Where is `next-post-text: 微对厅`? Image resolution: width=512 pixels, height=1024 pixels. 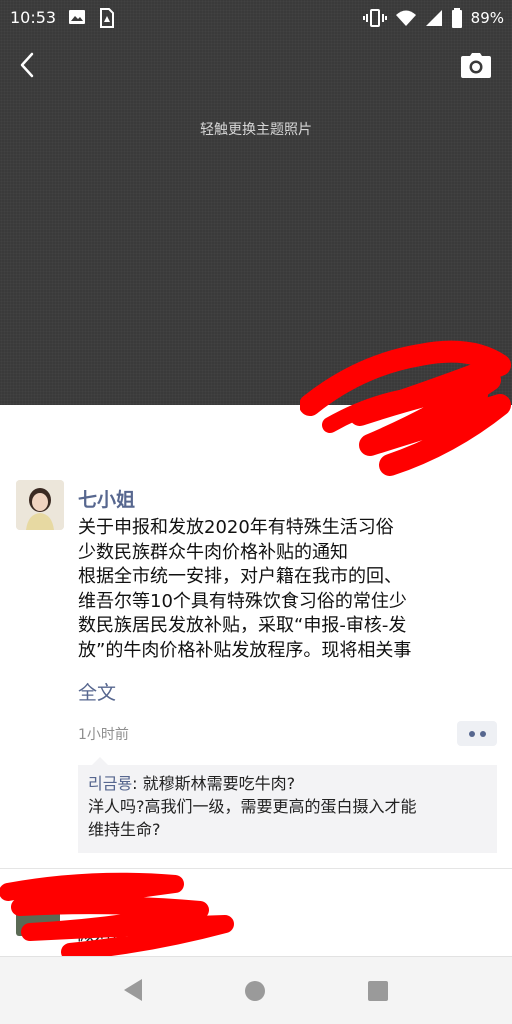 next-post-text: 微对厅 is located at coordinates (103, 934).